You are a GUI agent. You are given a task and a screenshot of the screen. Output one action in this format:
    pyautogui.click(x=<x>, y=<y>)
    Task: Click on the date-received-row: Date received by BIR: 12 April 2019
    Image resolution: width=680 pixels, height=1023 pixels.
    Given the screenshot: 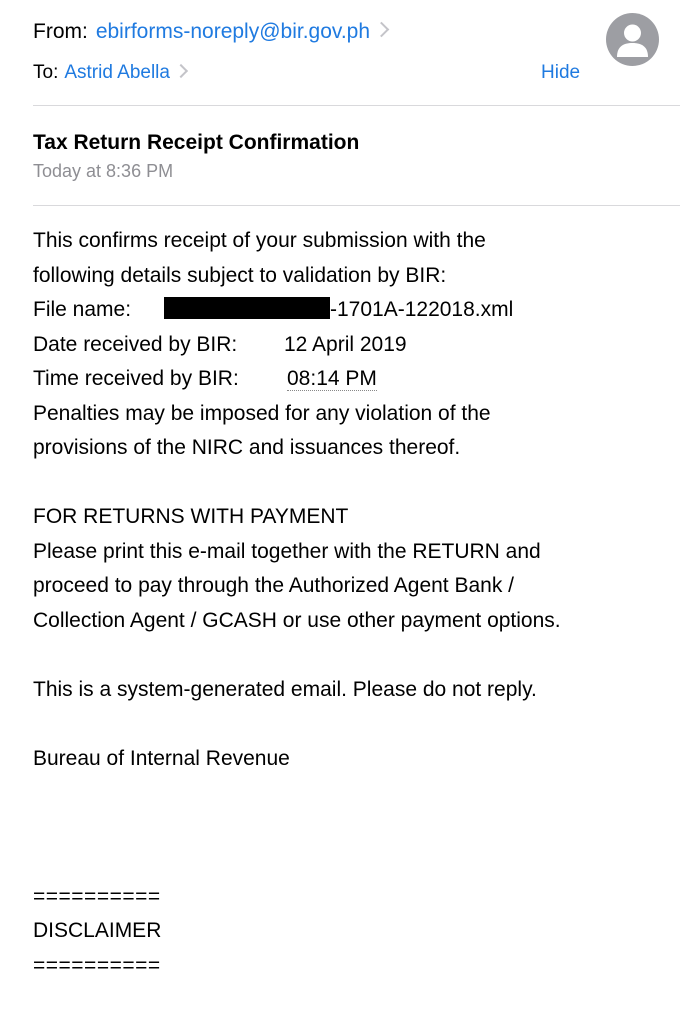 What is the action you would take?
    pyautogui.click(x=343, y=345)
    